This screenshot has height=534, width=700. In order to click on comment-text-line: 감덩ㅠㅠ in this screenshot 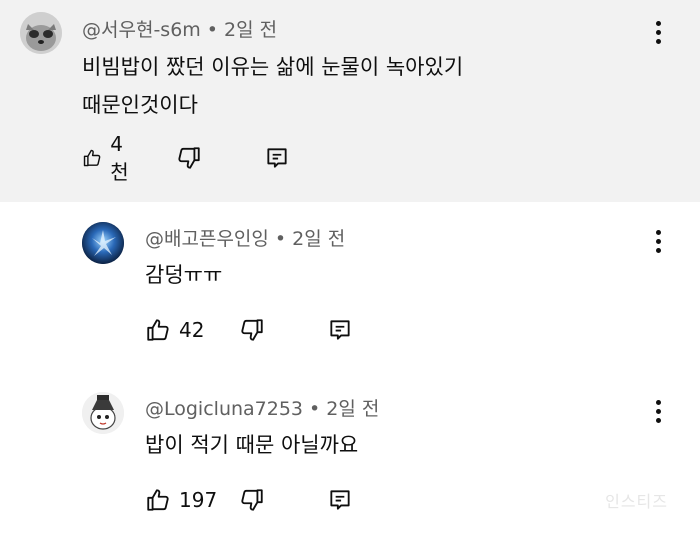, I will do `click(184, 275)`.